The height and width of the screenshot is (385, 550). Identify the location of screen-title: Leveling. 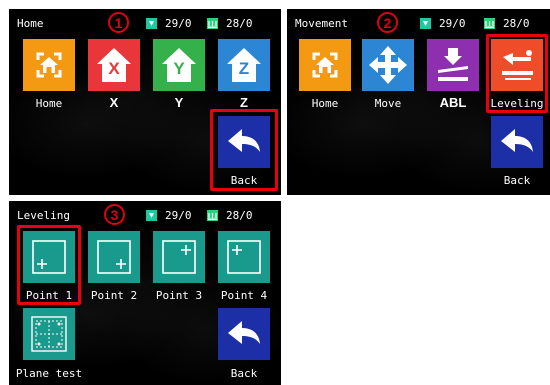
(43, 215).